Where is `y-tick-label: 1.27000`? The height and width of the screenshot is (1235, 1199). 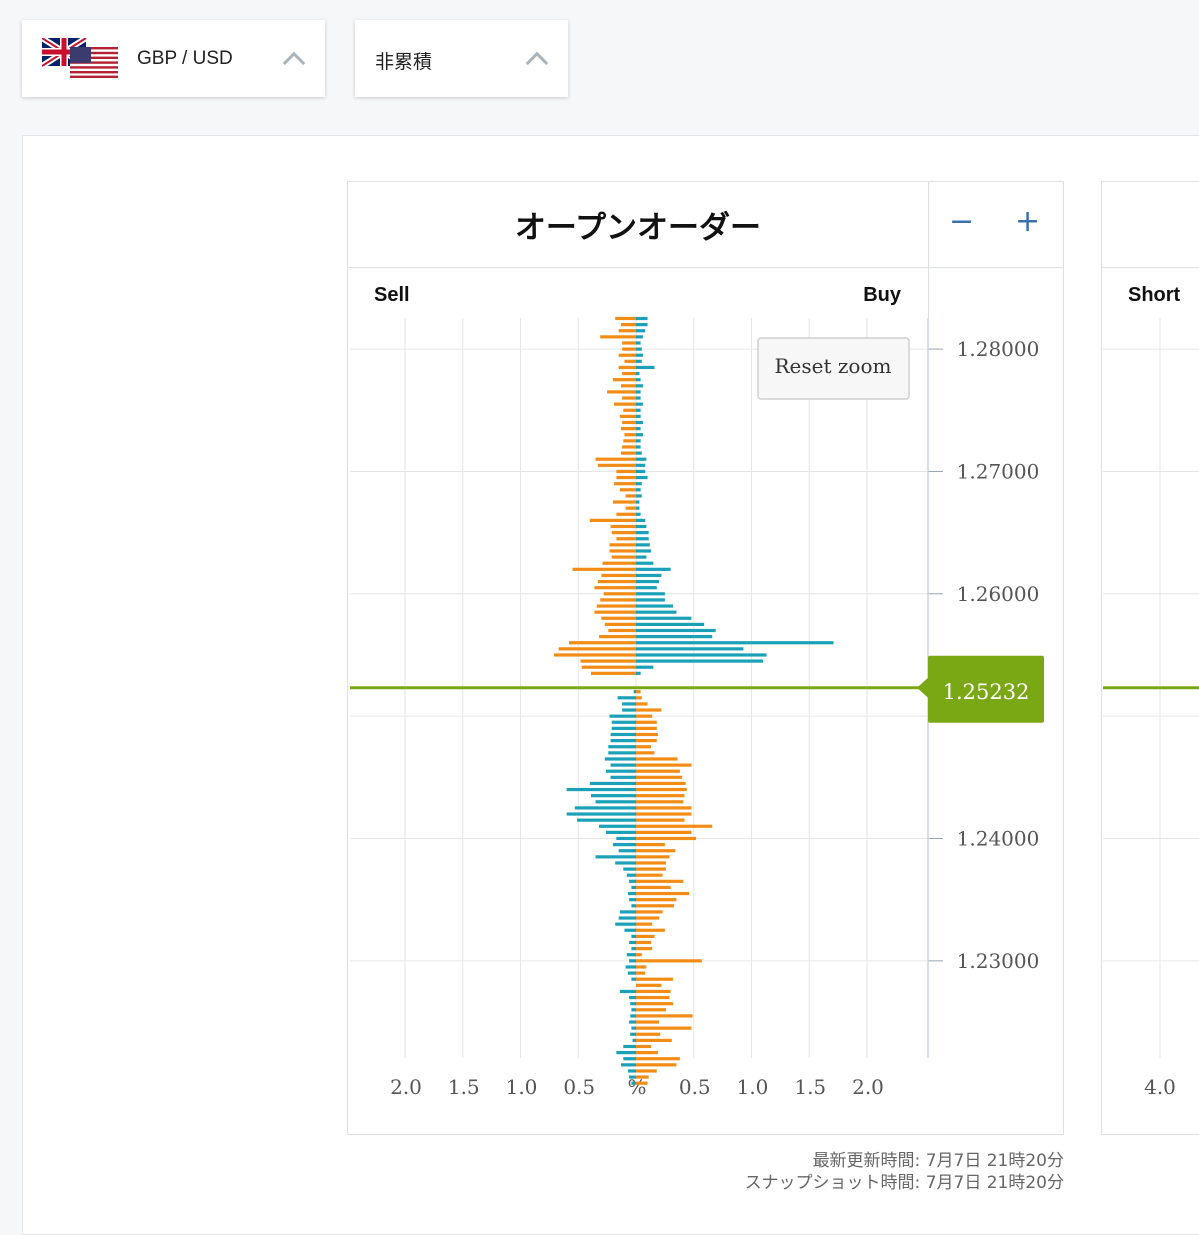 y-tick-label: 1.27000 is located at coordinates (998, 471).